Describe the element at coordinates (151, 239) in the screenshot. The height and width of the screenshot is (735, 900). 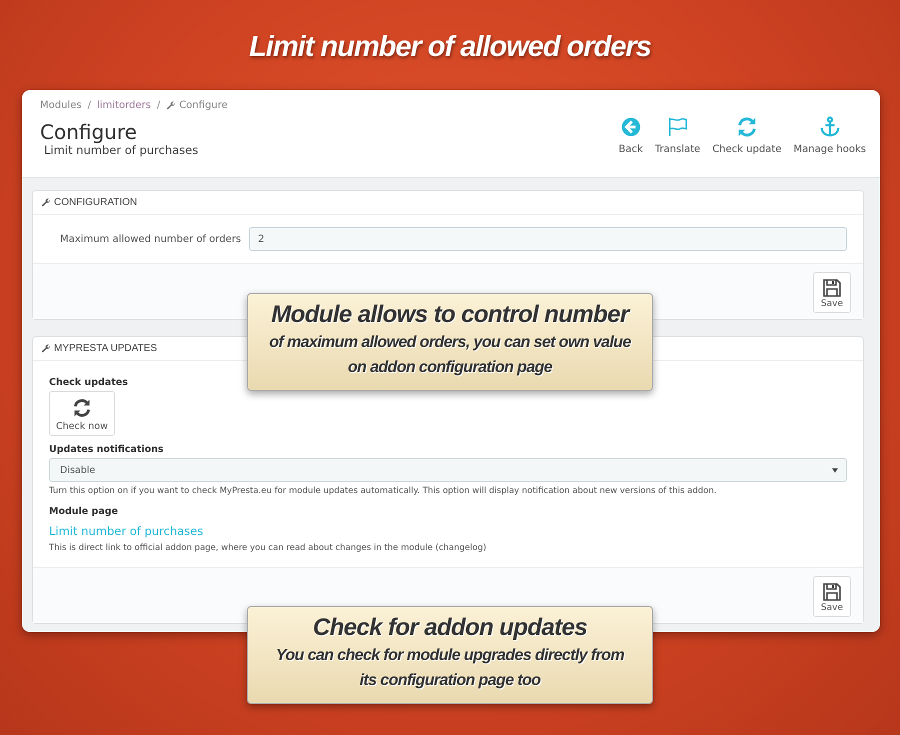
I see `field-label: Maximum allowed number of orders` at that location.